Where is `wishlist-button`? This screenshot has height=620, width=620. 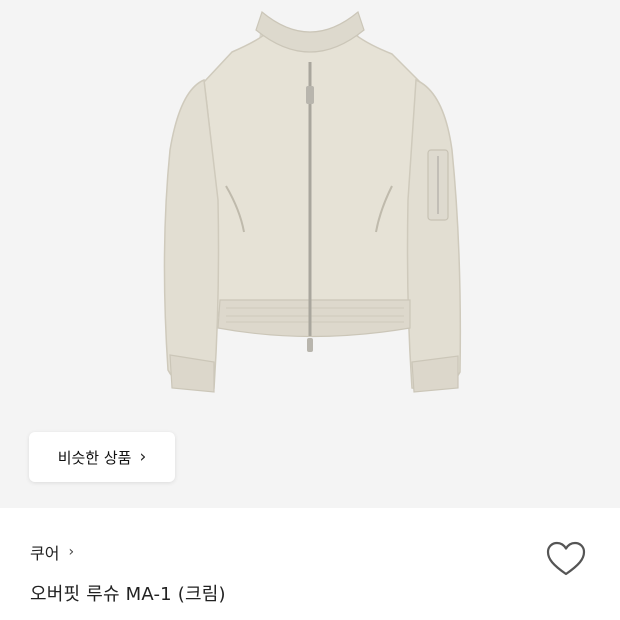
wishlist-button is located at coordinates (566, 559).